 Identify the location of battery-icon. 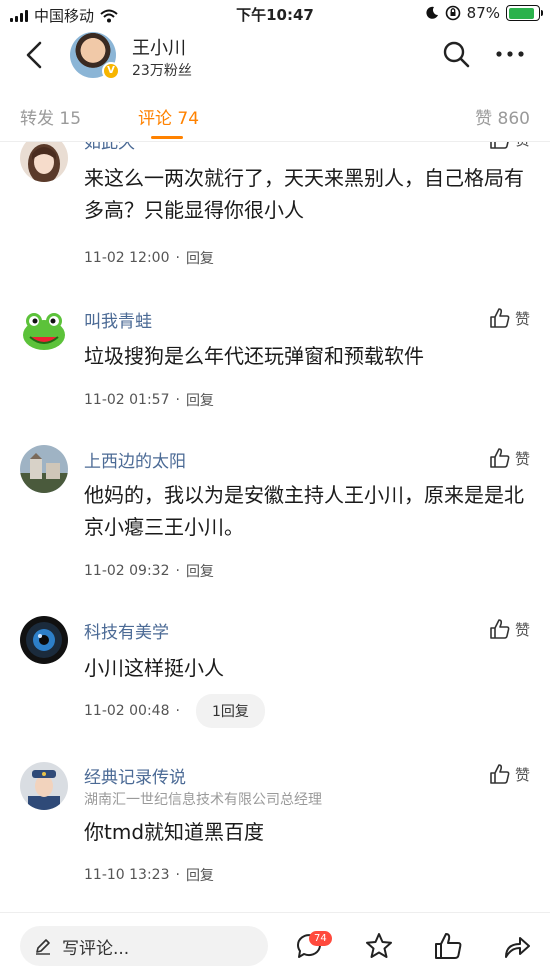
(524, 13).